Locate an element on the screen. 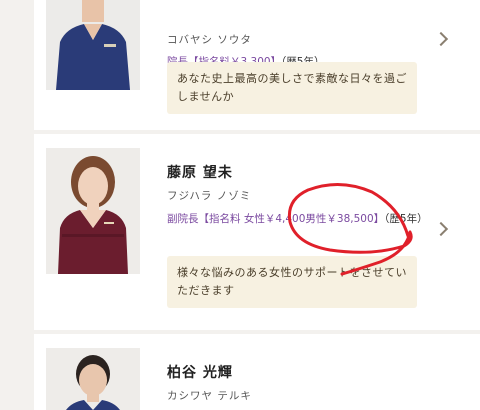  doctor-message: 様々な悩みのある女性のサポートをさせていただきます is located at coordinates (292, 282).